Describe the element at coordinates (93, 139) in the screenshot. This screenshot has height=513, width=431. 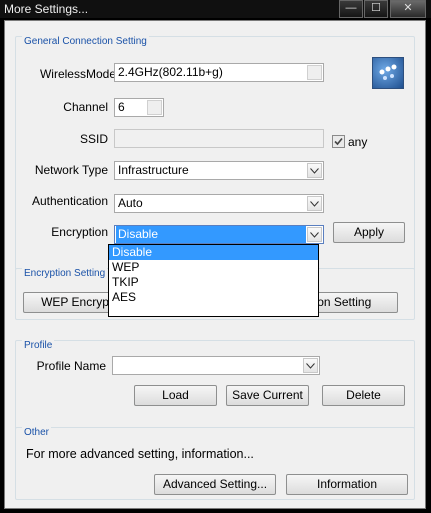
I see `ssid-label: SSID` at that location.